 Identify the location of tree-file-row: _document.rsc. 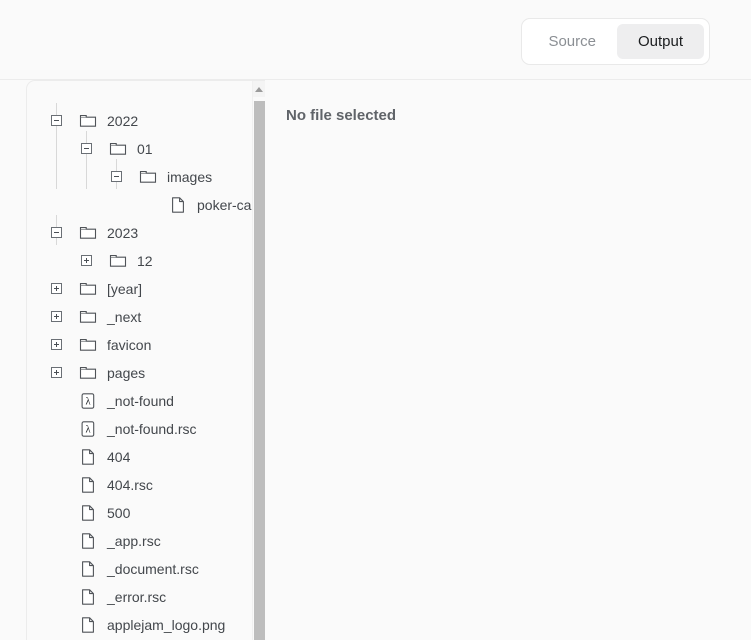
(140, 569).